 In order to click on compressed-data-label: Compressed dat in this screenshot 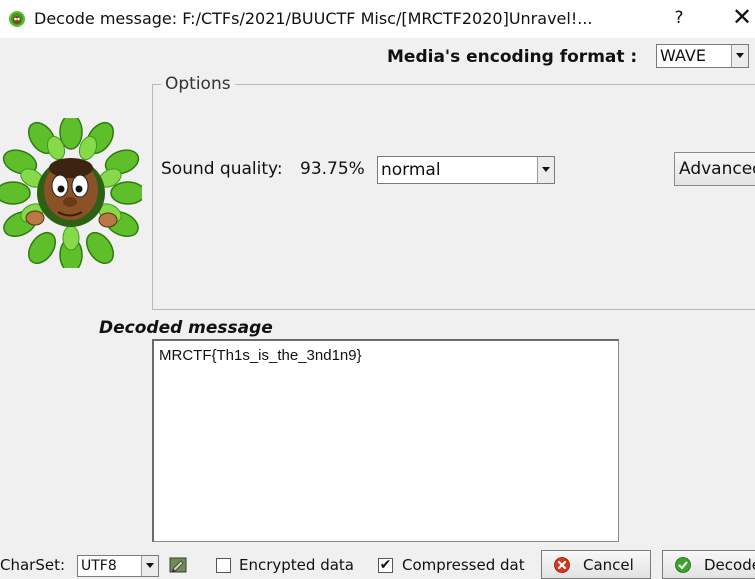, I will do `click(463, 565)`.